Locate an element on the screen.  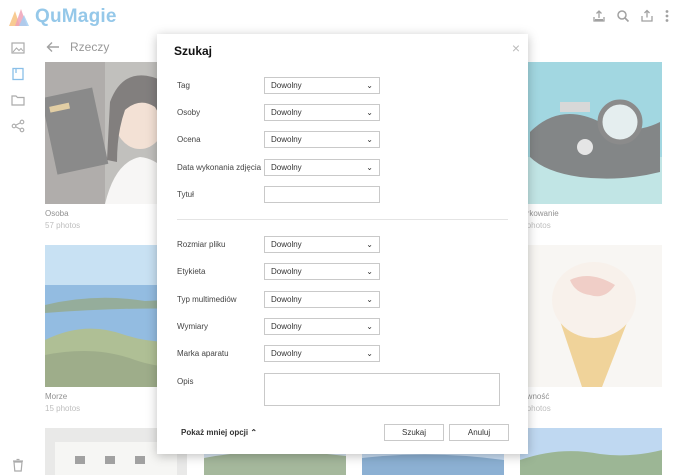
field-row-dimensions: Wymiary Dowolny ⌄ is located at coordinates (342, 327).